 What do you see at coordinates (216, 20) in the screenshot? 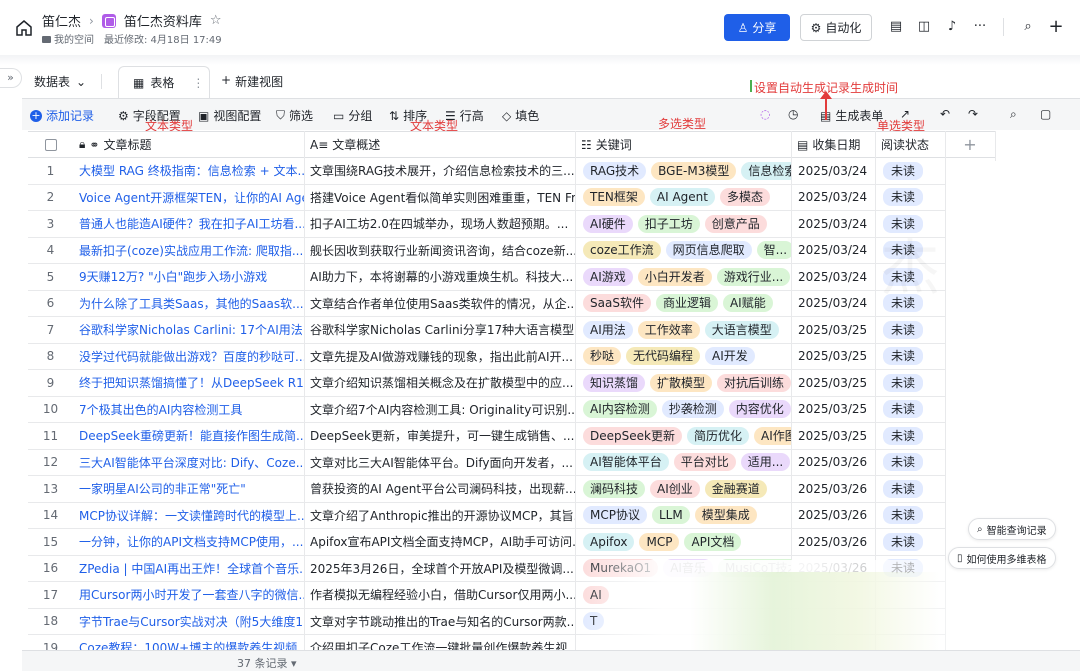
I see `star-icon: ☆` at bounding box center [216, 20].